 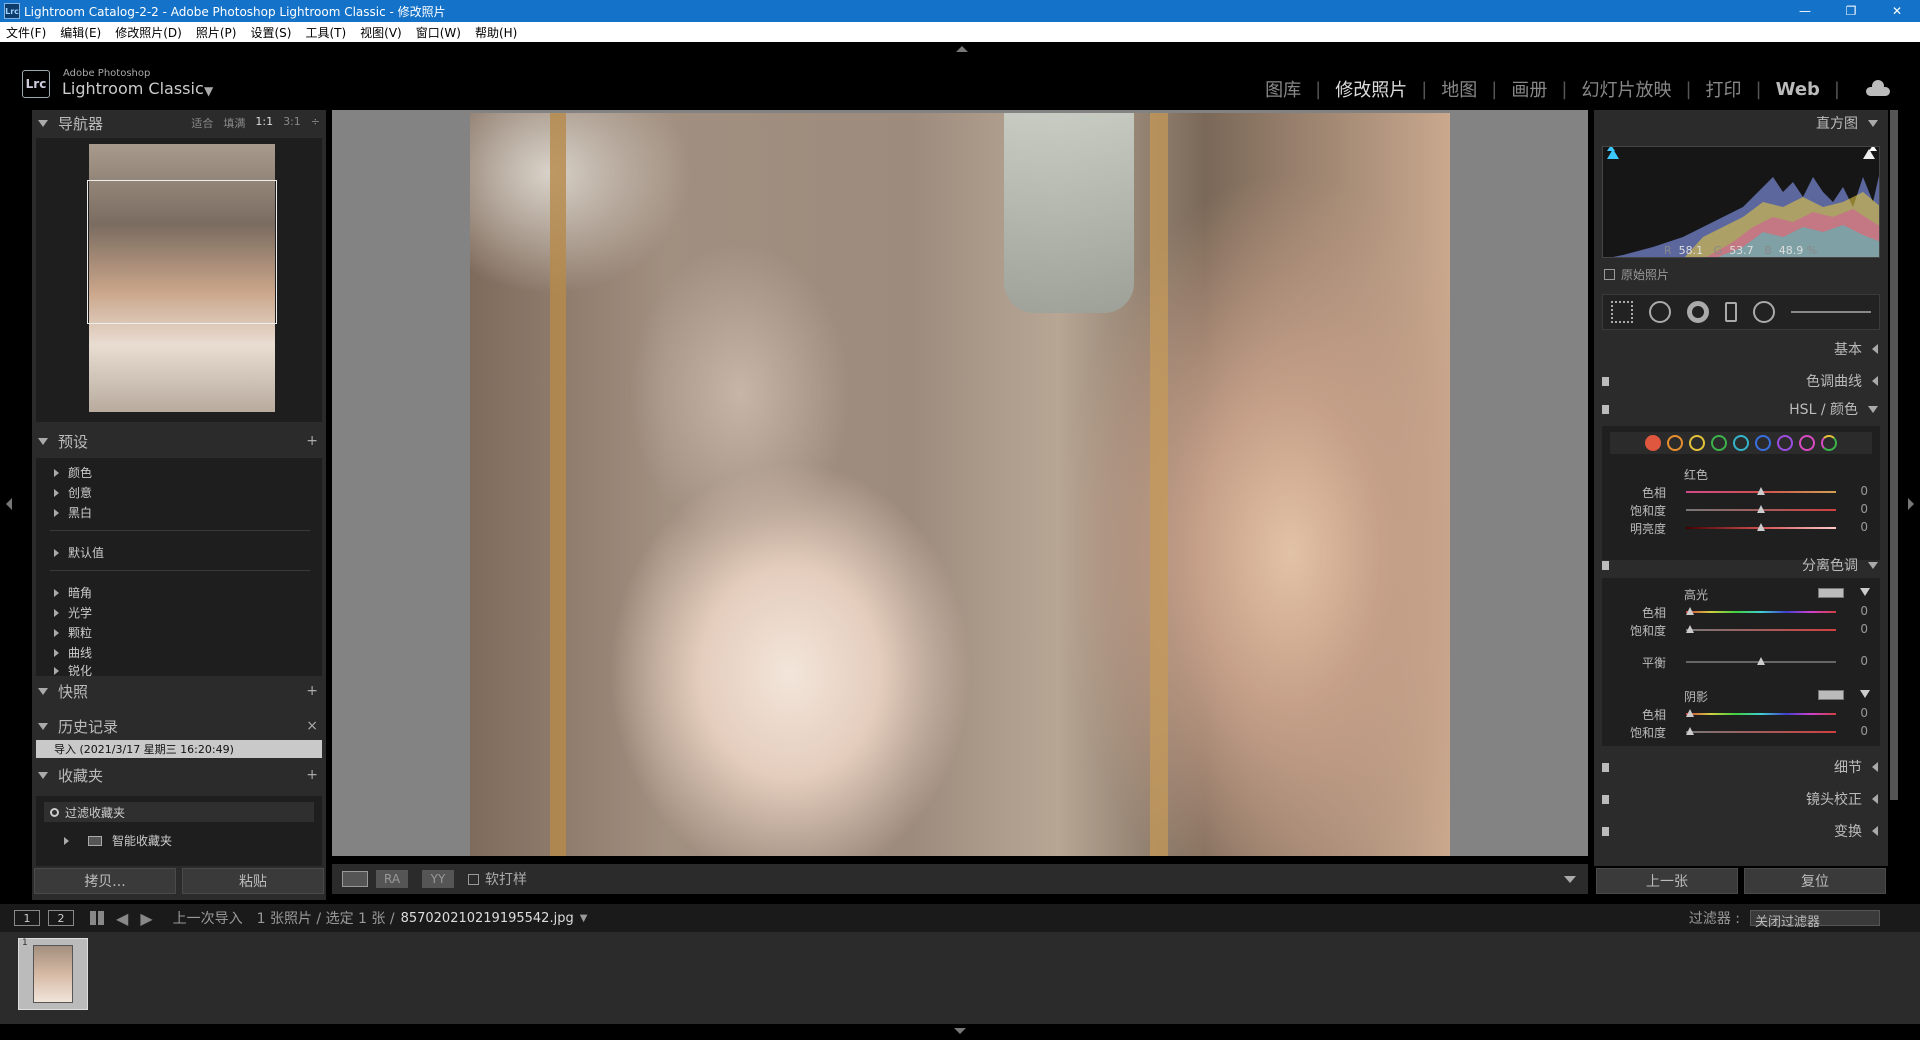 I want to click on preset-group: 颜色, so click(x=73, y=472).